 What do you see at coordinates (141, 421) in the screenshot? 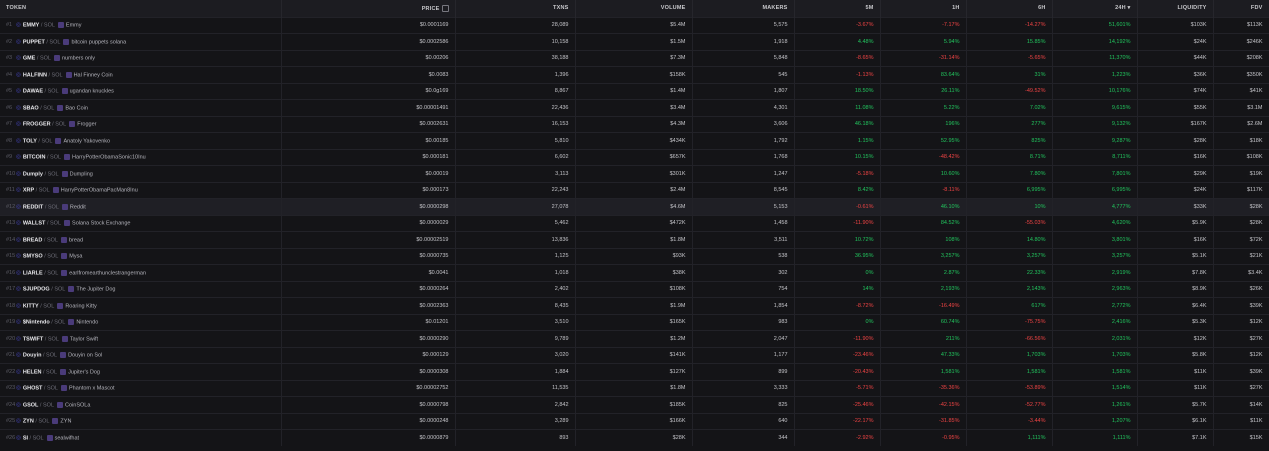
I see `token-cell: #25◎ ZYN / SOL ZYN` at bounding box center [141, 421].